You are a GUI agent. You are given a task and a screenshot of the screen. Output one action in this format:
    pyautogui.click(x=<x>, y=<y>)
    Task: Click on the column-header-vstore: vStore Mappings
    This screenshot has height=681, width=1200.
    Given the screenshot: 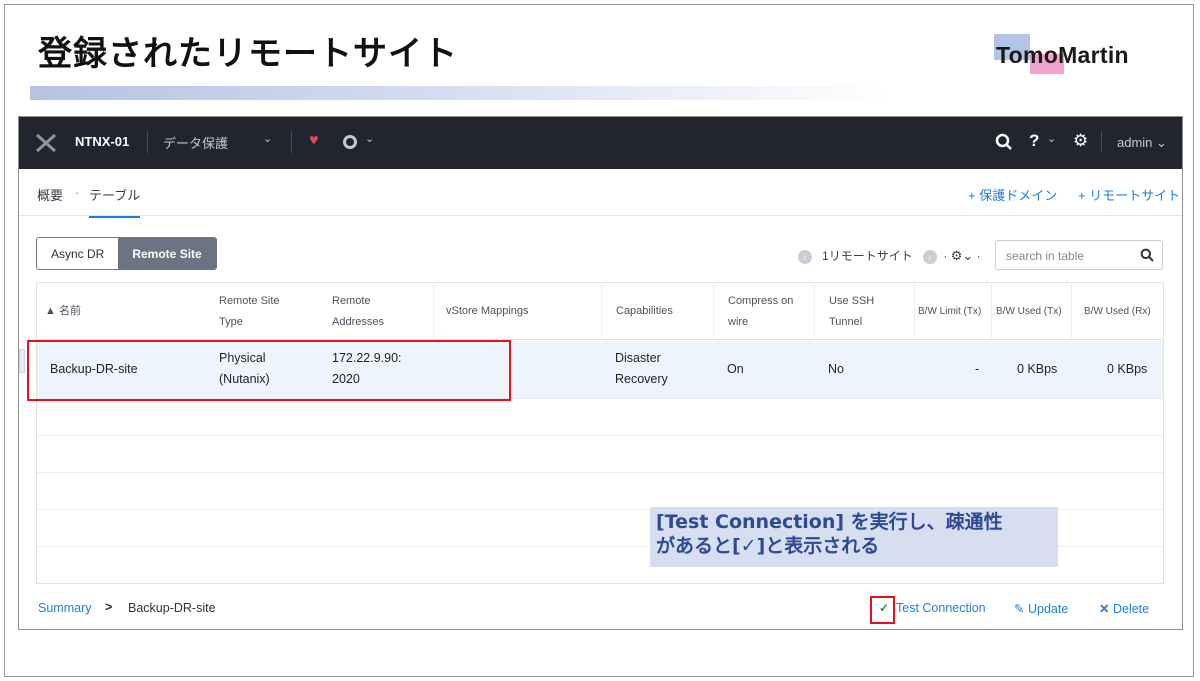 What is the action you would take?
    pyautogui.click(x=517, y=311)
    